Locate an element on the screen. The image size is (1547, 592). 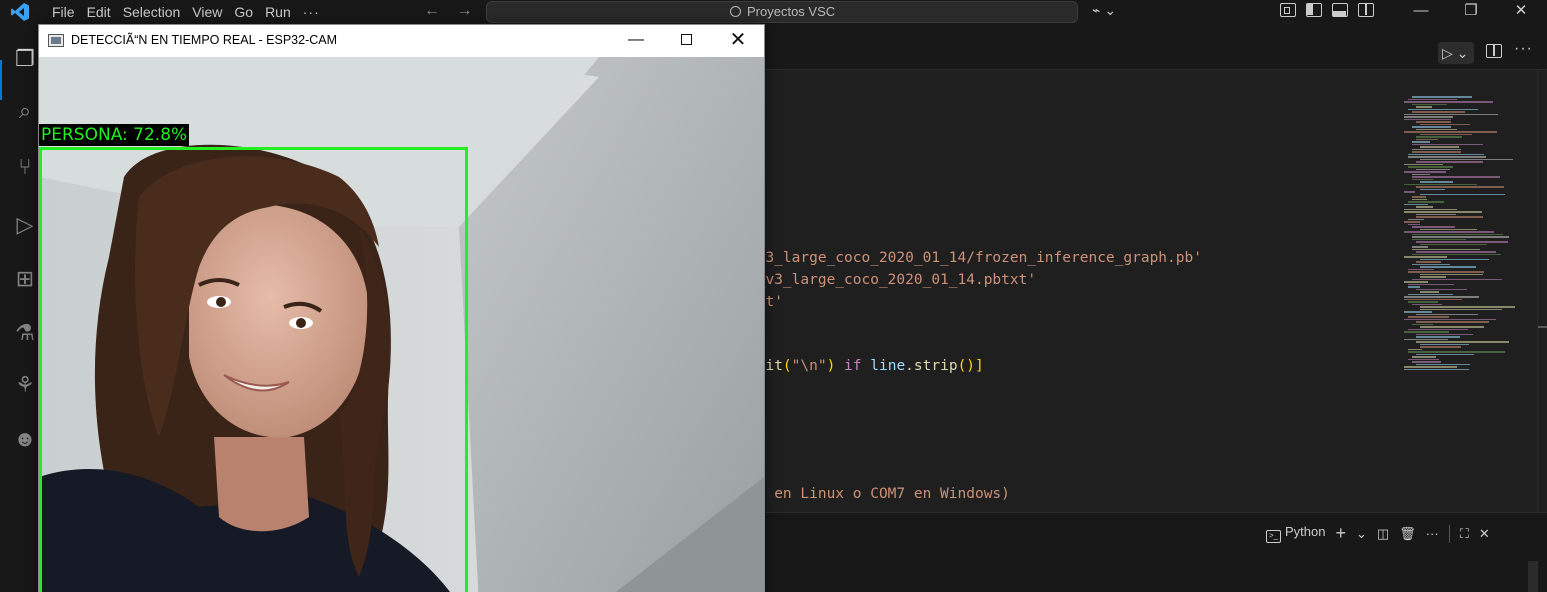
code-token: if is located at coordinates (857, 366).